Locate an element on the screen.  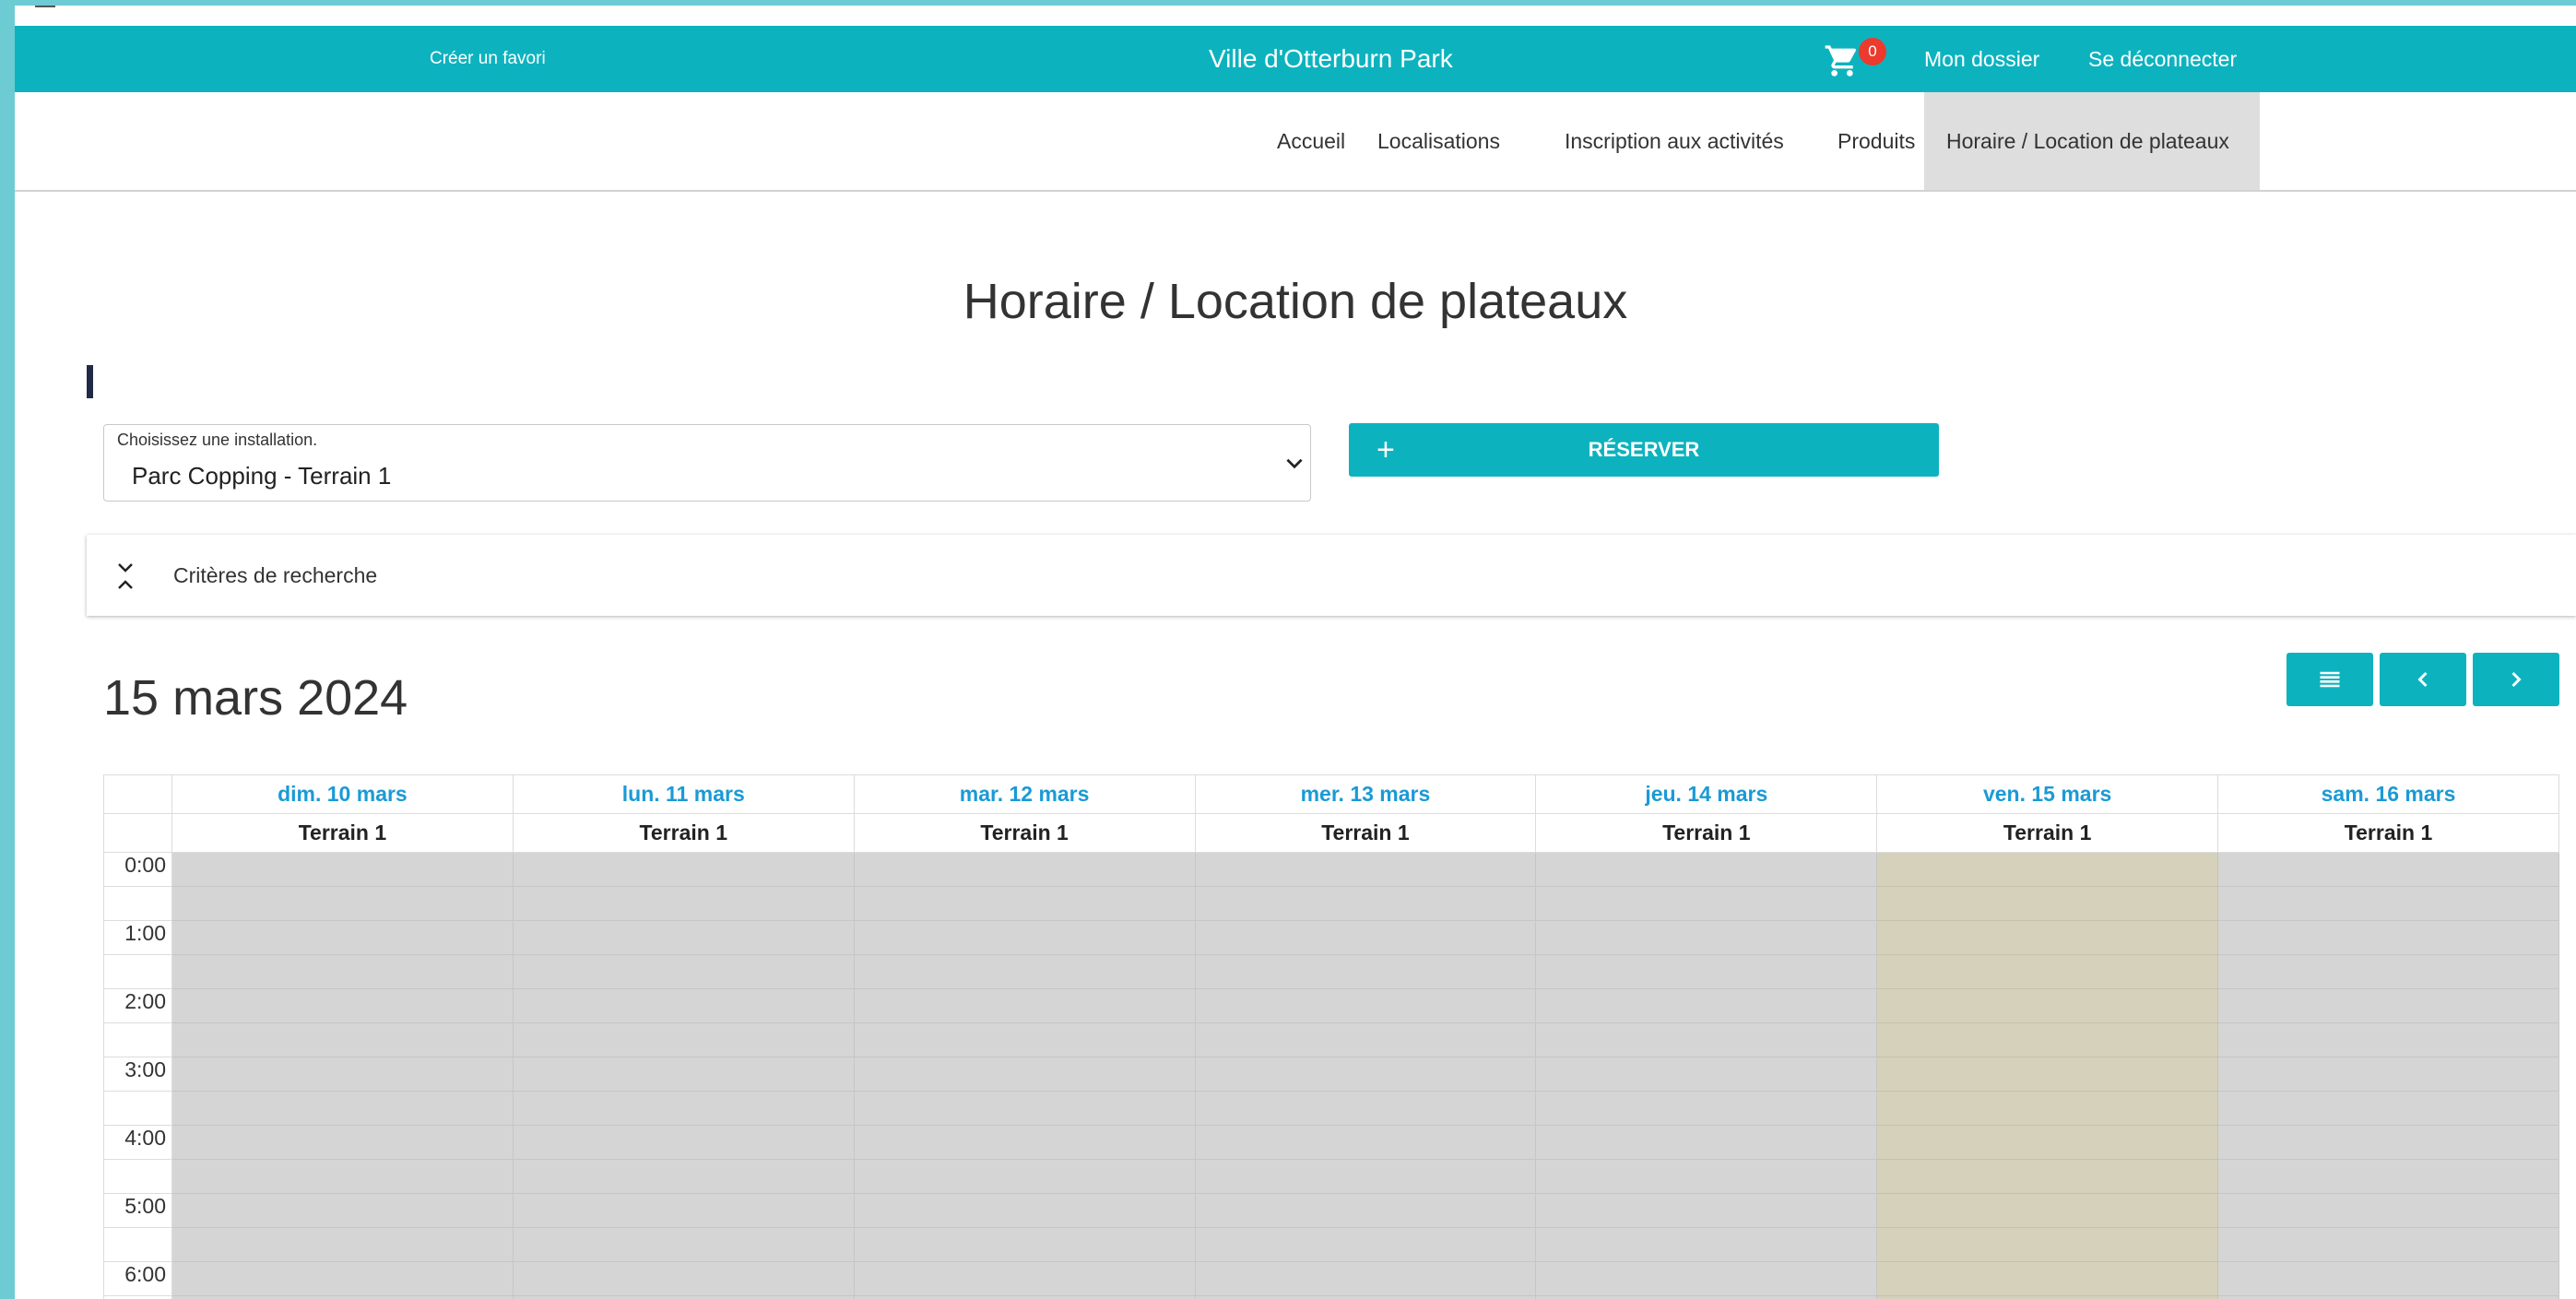
day-header: lun. 11 mars is located at coordinates (683, 794).